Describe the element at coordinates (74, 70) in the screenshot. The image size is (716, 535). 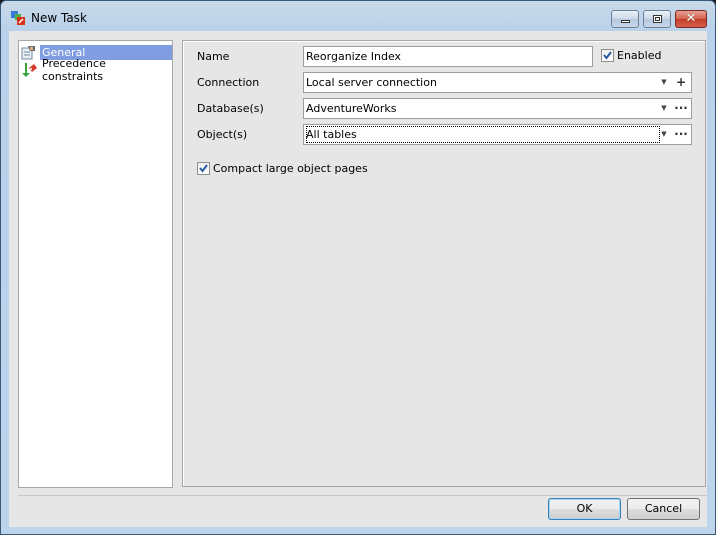
I see `nav-item-label: Precedence constraints` at that location.